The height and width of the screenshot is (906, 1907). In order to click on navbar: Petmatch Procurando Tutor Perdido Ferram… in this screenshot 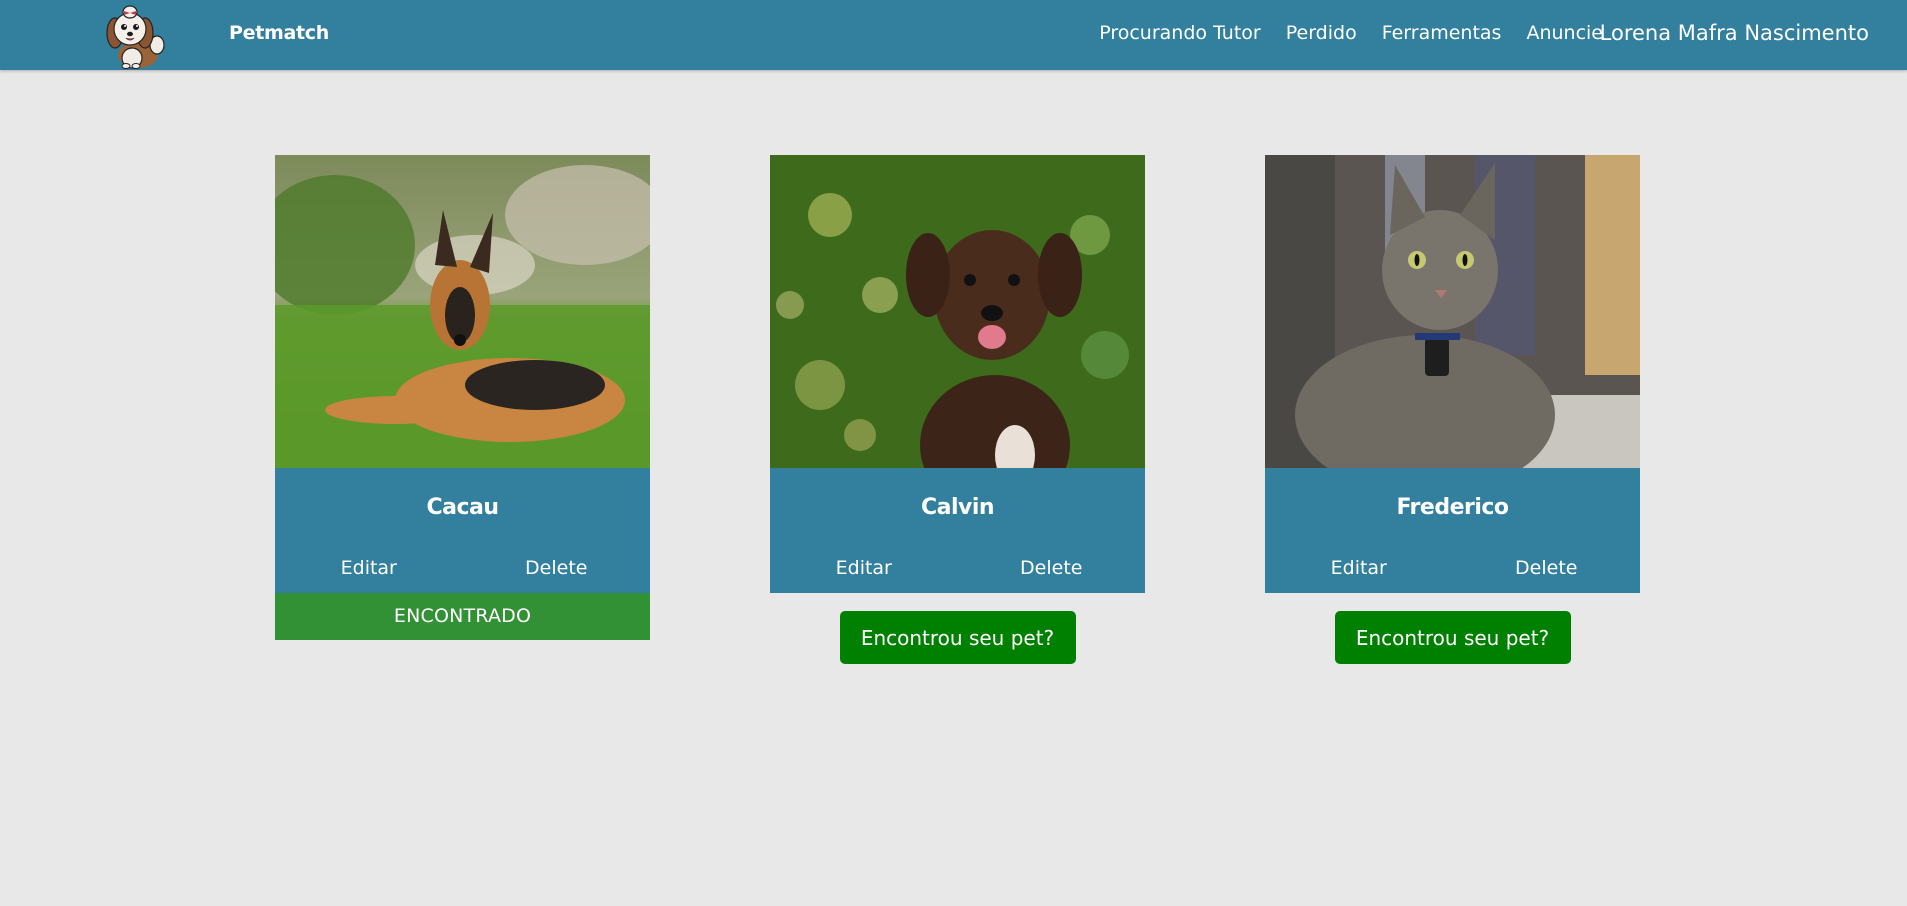, I will do `click(953, 35)`.